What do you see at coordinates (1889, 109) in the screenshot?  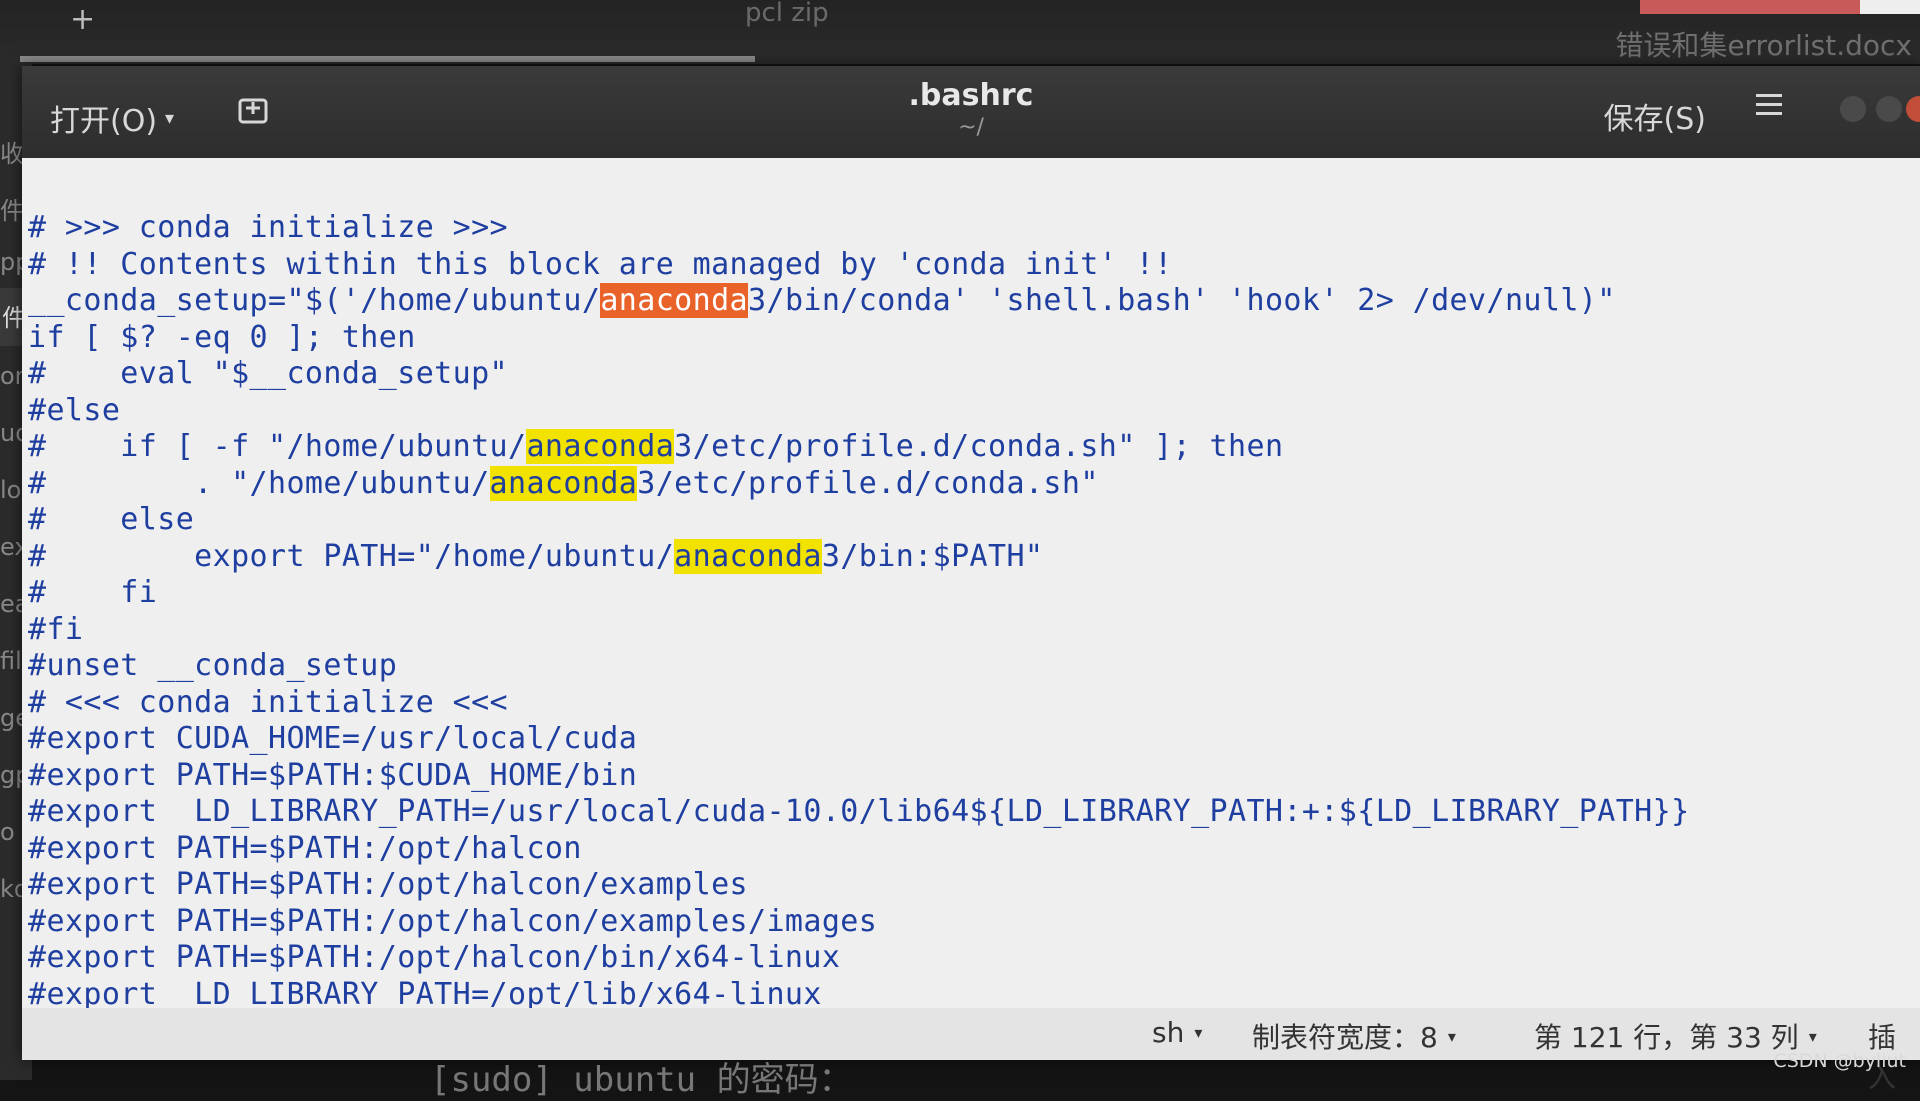 I see `maximize-button` at bounding box center [1889, 109].